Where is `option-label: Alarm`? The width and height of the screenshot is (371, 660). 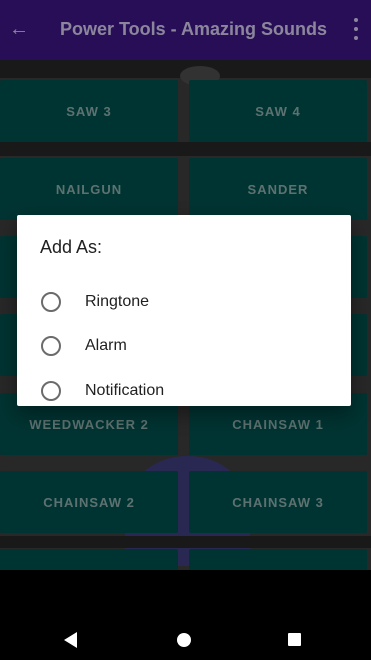
option-label: Alarm is located at coordinates (106, 345).